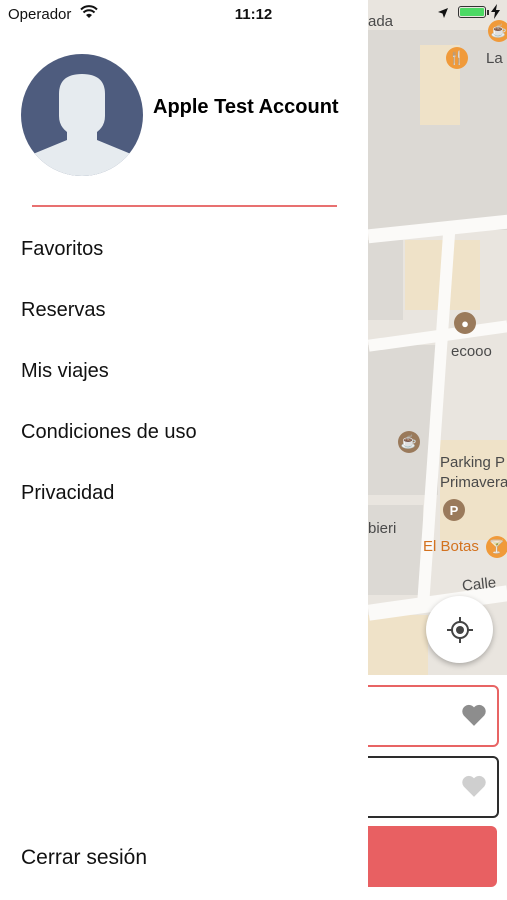 The image size is (507, 900). What do you see at coordinates (443, 13) in the screenshot?
I see `location-arrow-icon` at bounding box center [443, 13].